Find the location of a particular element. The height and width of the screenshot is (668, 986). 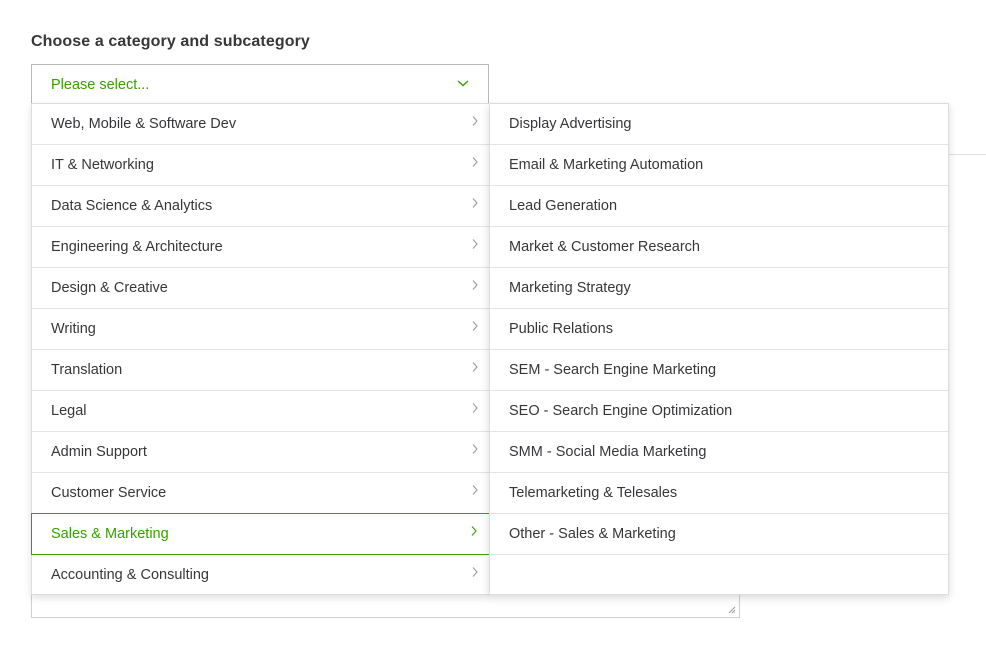

subcategory-item-label: Display Advertising is located at coordinates (570, 124).